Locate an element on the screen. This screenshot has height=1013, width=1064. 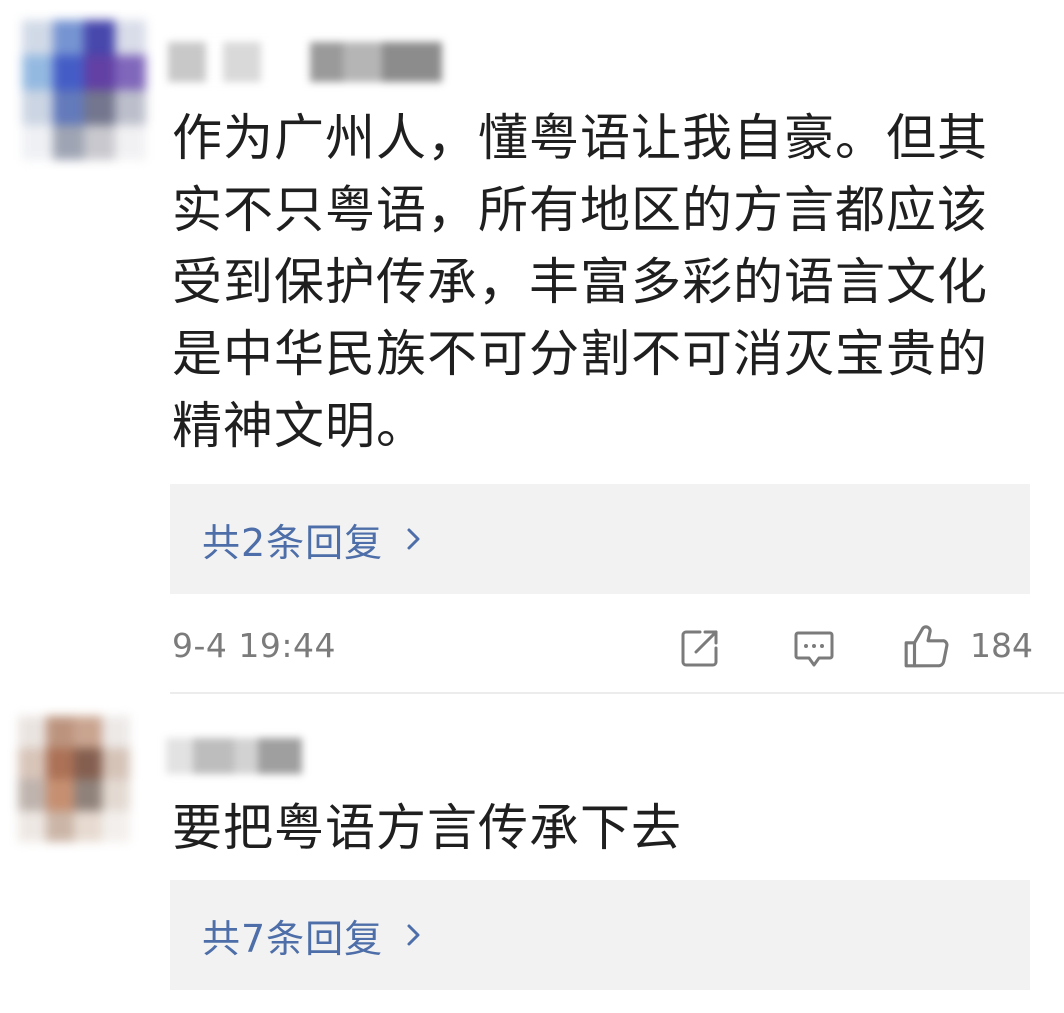
share-edit-icon is located at coordinates (700, 648).